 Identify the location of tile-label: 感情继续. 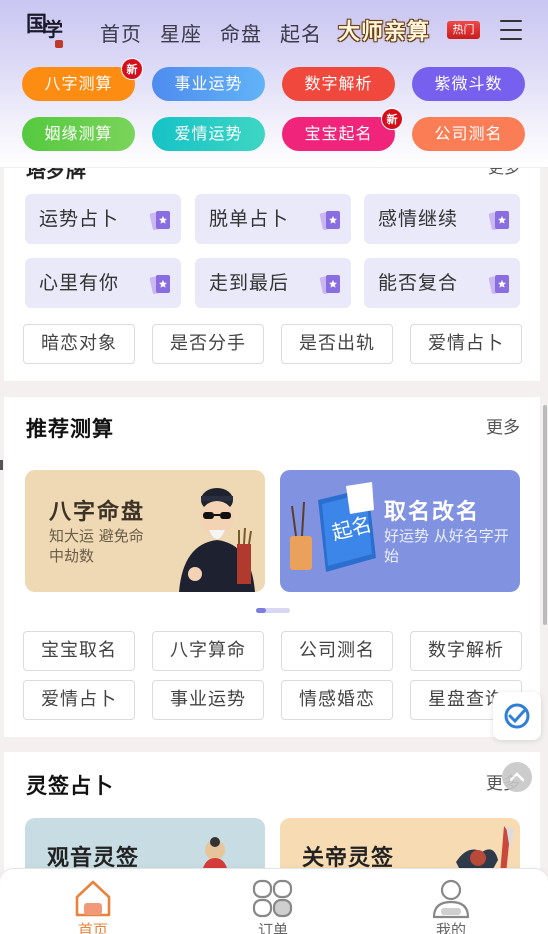
(418, 219).